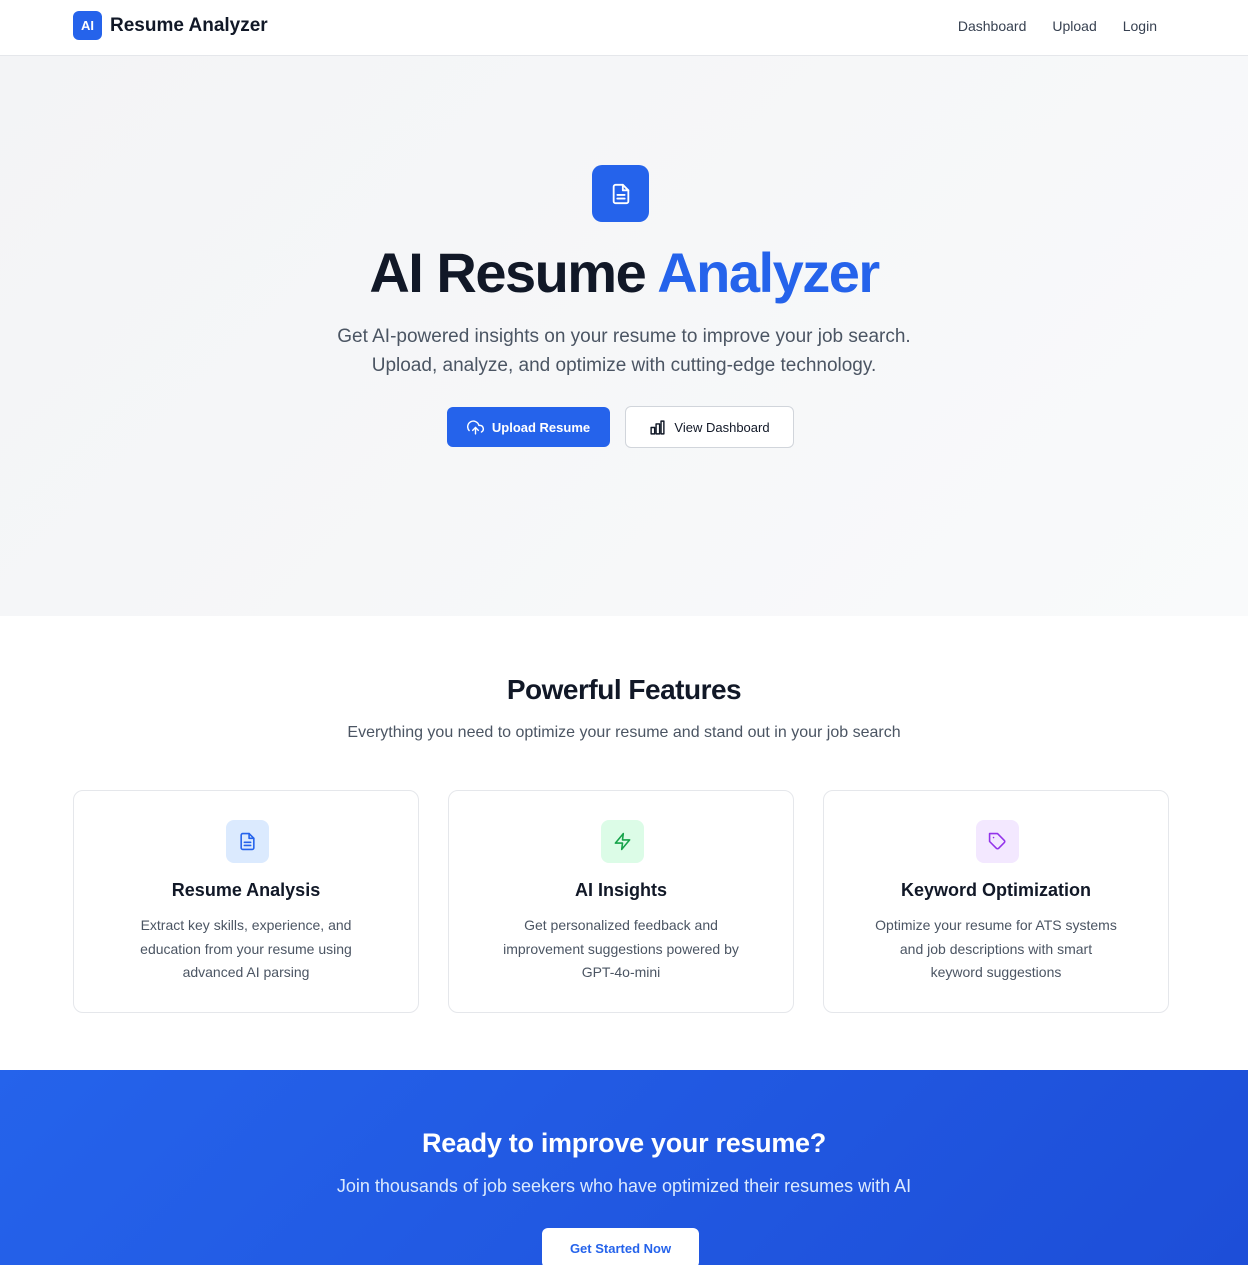 The height and width of the screenshot is (1265, 1248). What do you see at coordinates (87, 25) in the screenshot?
I see `brand-badge: AI` at bounding box center [87, 25].